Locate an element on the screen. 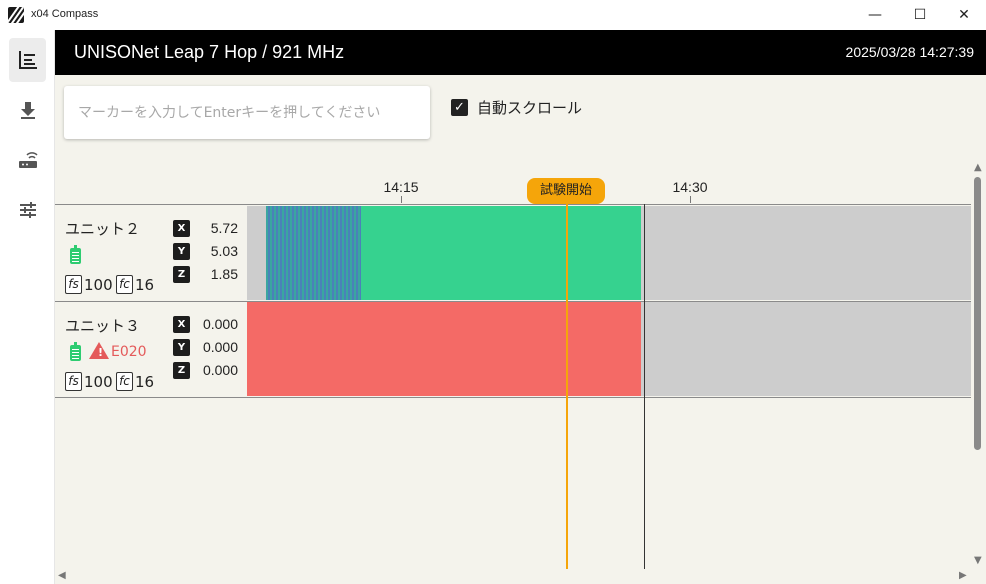 This screenshot has height=584, width=986. vertical-scroll-thumb is located at coordinates (977, 313).